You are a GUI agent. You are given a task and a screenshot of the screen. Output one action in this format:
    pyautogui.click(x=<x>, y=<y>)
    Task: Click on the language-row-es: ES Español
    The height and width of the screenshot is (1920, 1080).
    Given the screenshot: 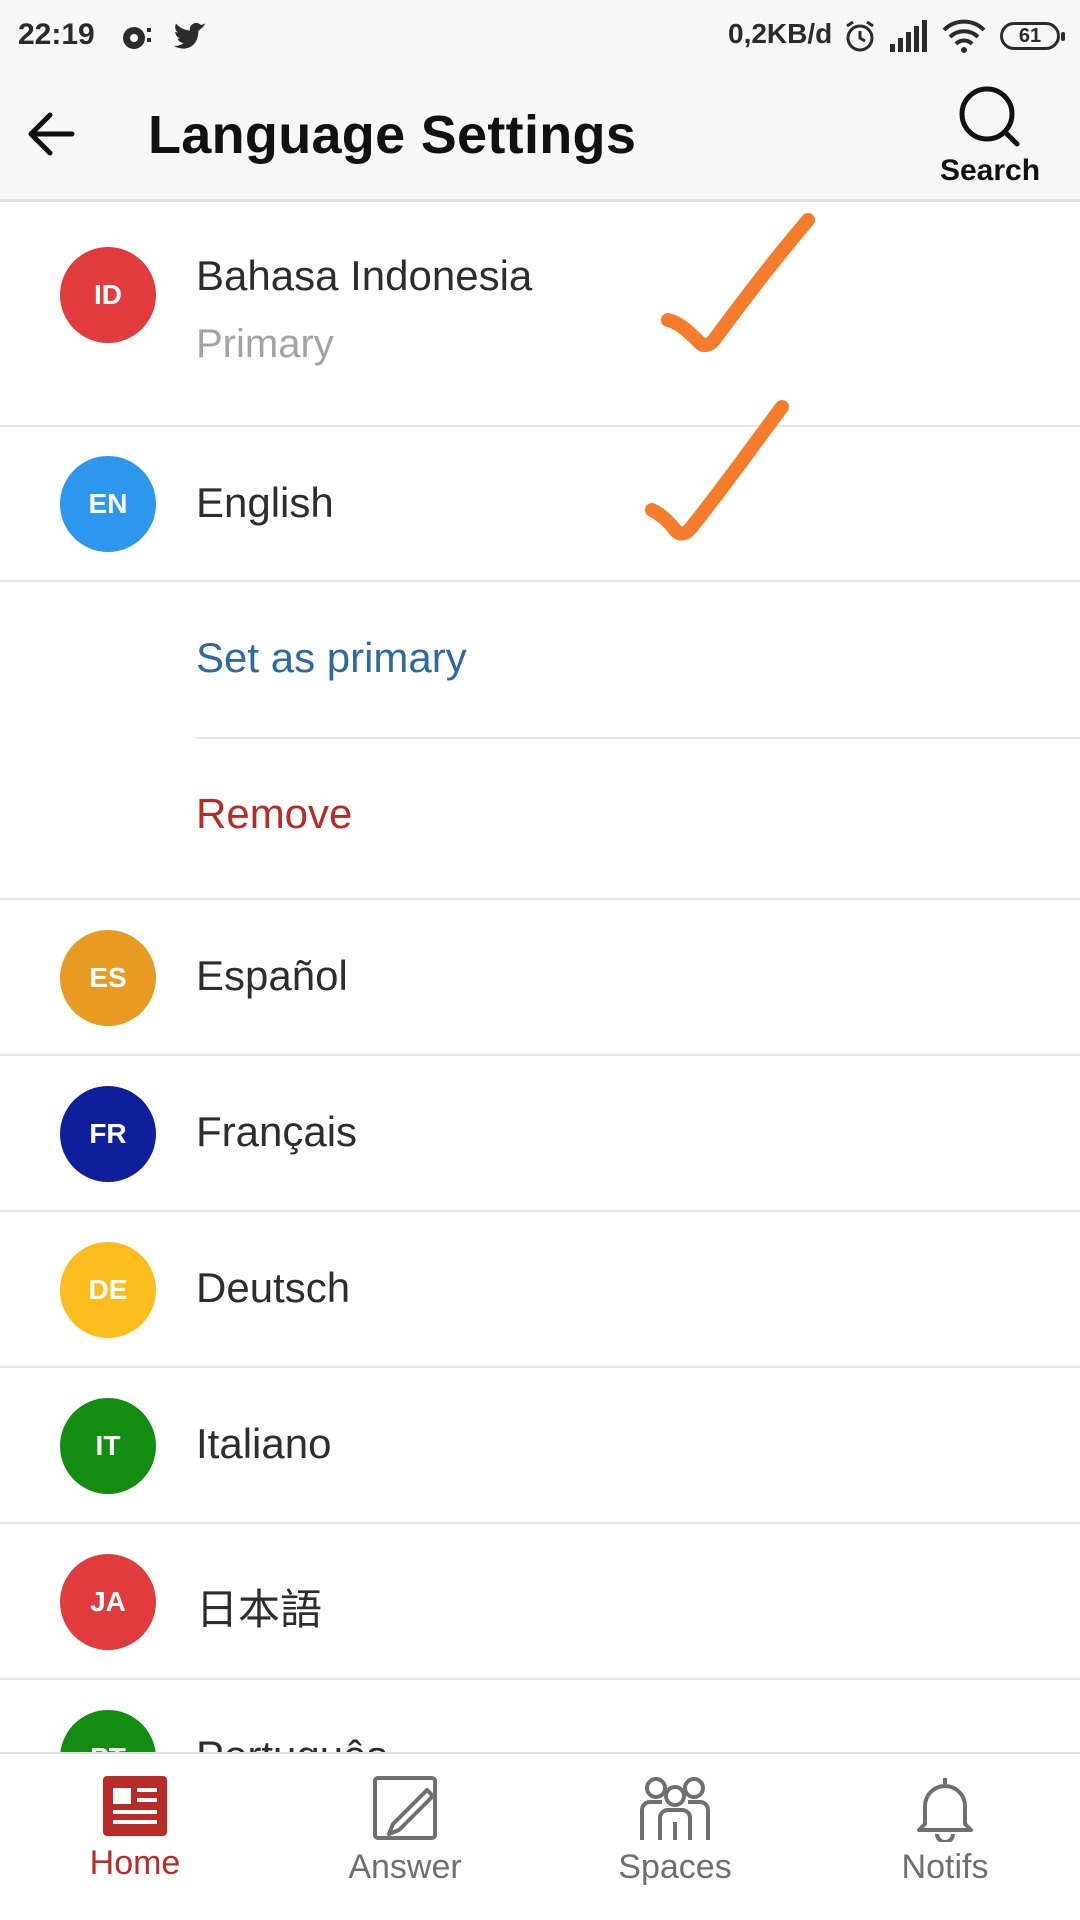 What is the action you would take?
    pyautogui.click(x=540, y=978)
    